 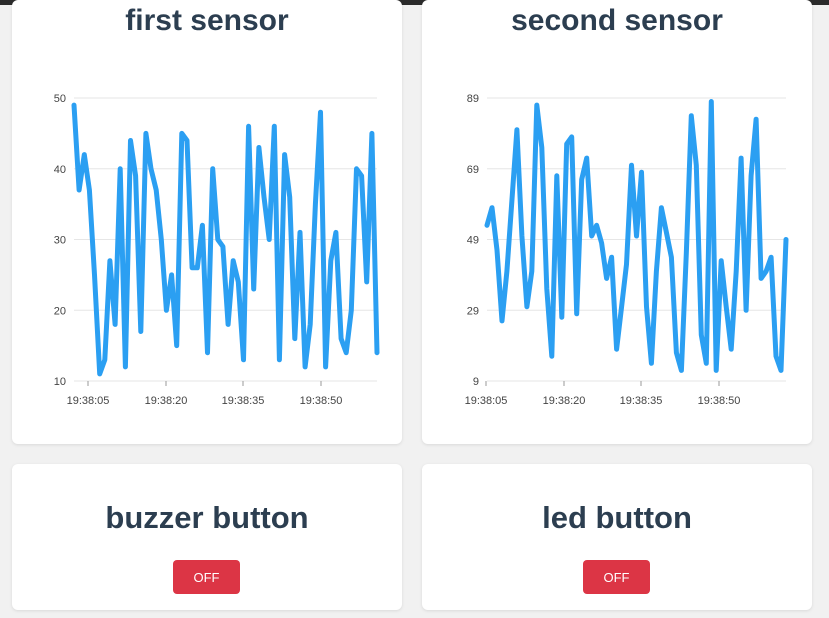 I want to click on buzzer-toggle-button: OFF, so click(x=206, y=577).